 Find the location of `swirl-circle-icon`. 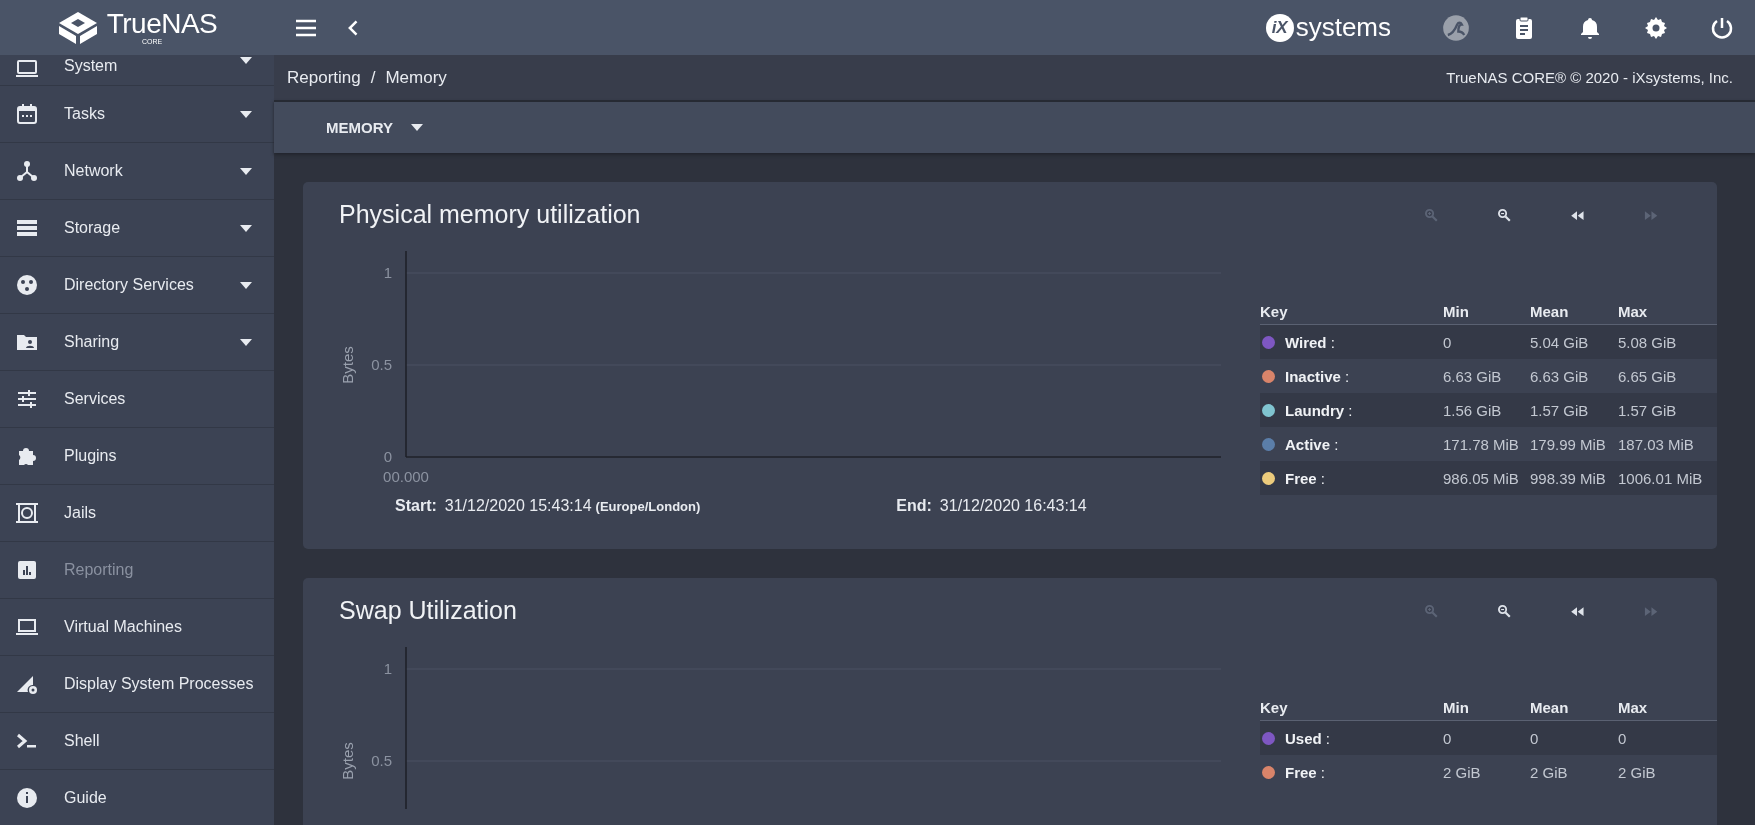

swirl-circle-icon is located at coordinates (1456, 27).